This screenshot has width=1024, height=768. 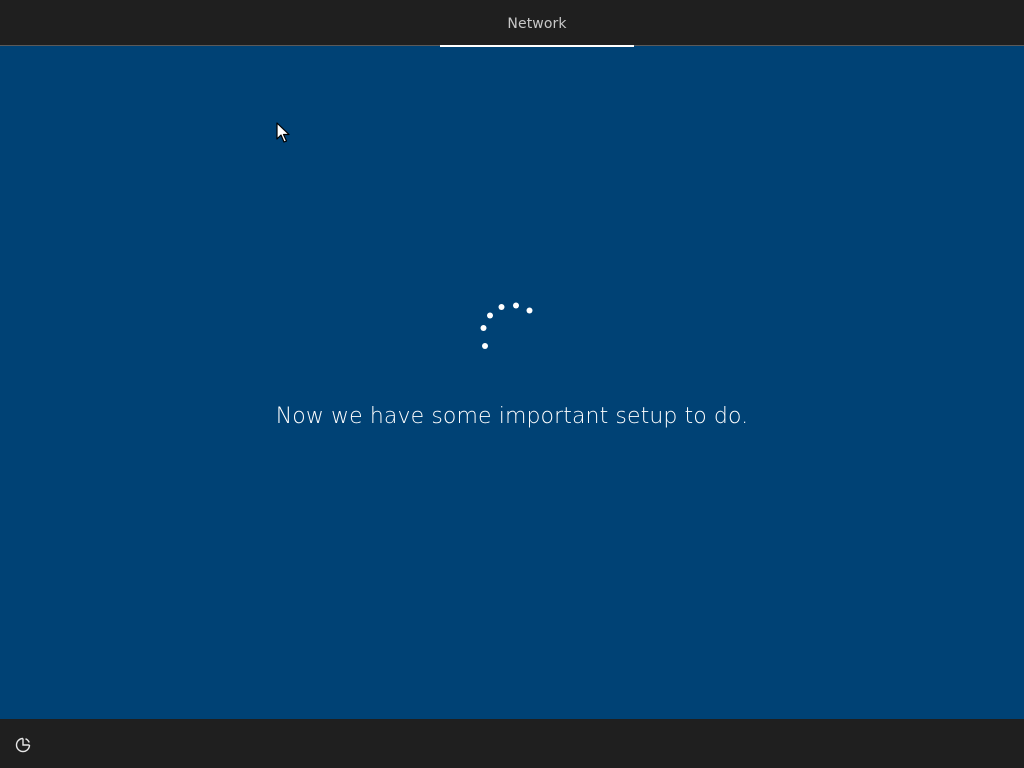 What do you see at coordinates (506, 325) in the screenshot?
I see `loading-spinner-icon` at bounding box center [506, 325].